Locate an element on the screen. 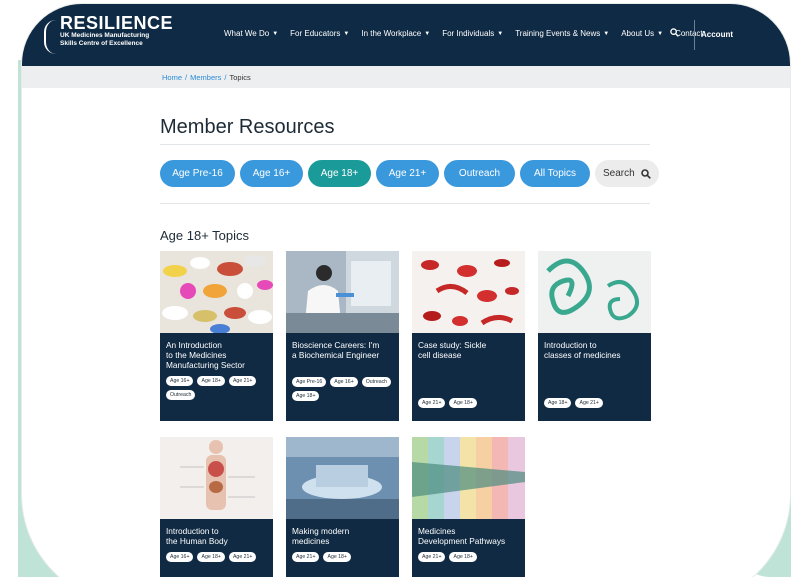 The image size is (795, 577). filter-age-16: Age 16+ is located at coordinates (271, 173).